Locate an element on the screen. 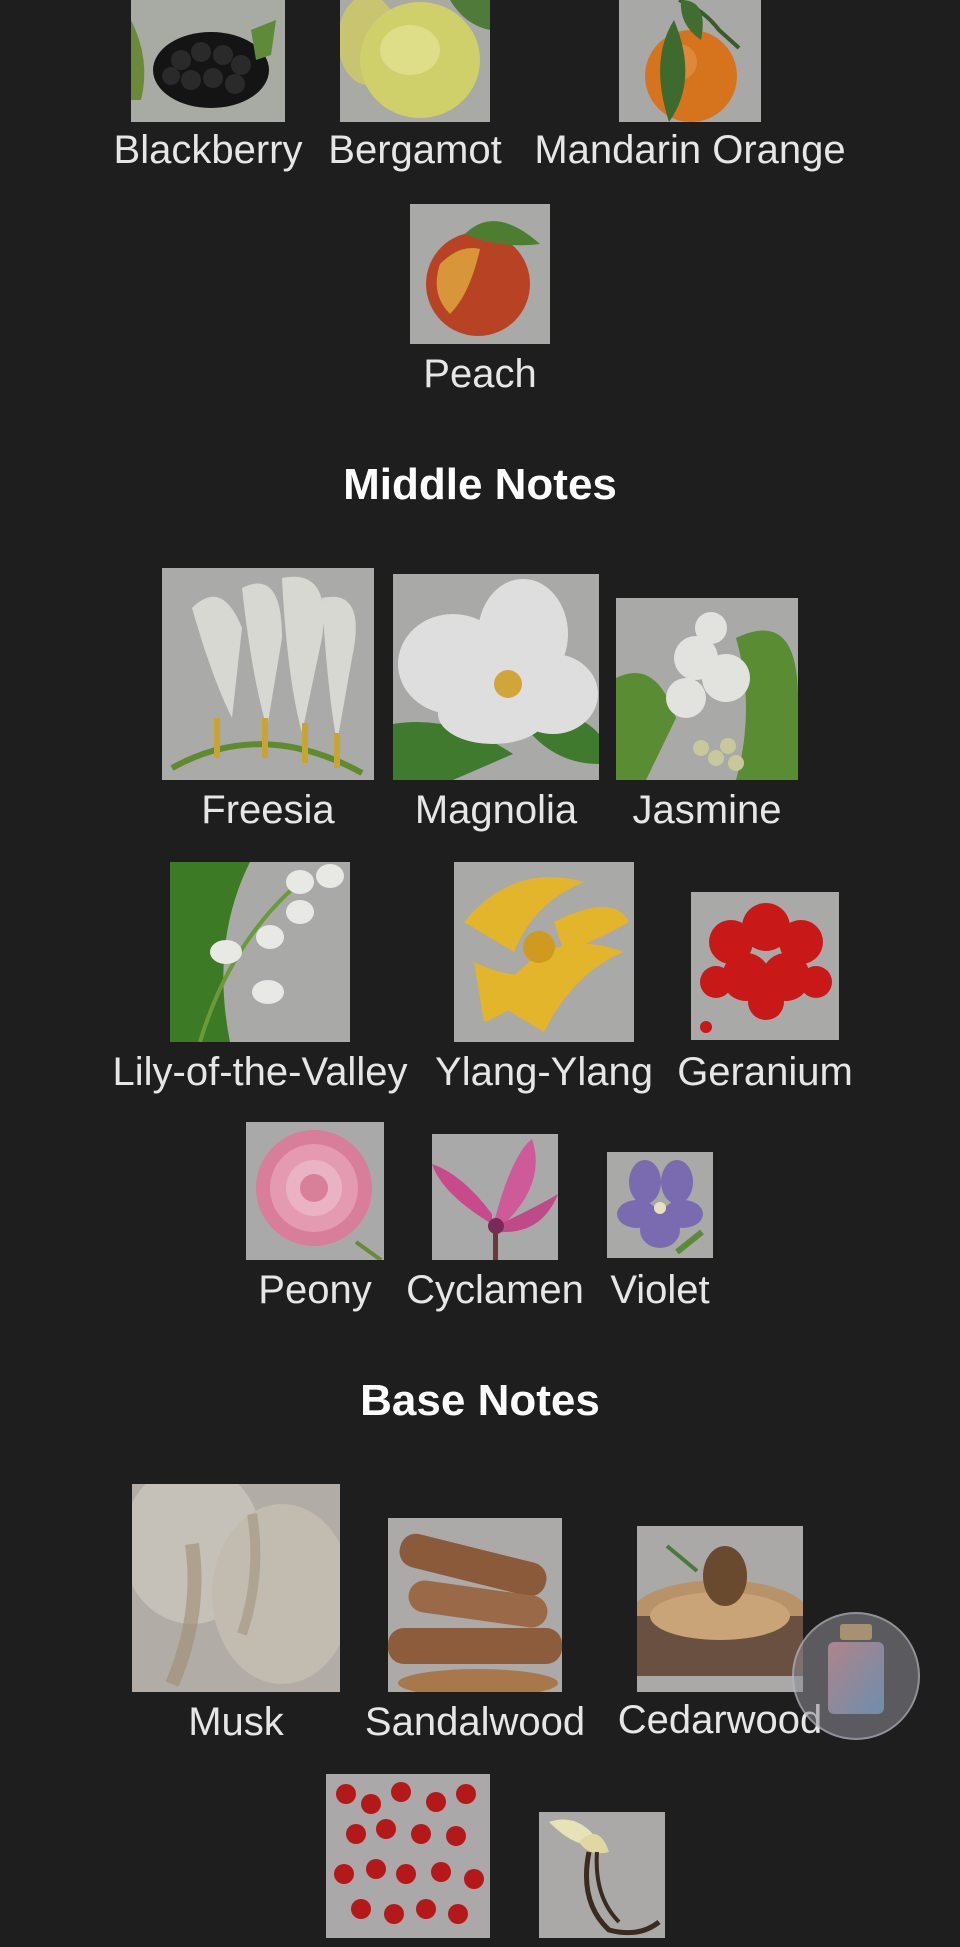 This screenshot has width=960, height=1947. blackberry-image is located at coordinates (208, 61).